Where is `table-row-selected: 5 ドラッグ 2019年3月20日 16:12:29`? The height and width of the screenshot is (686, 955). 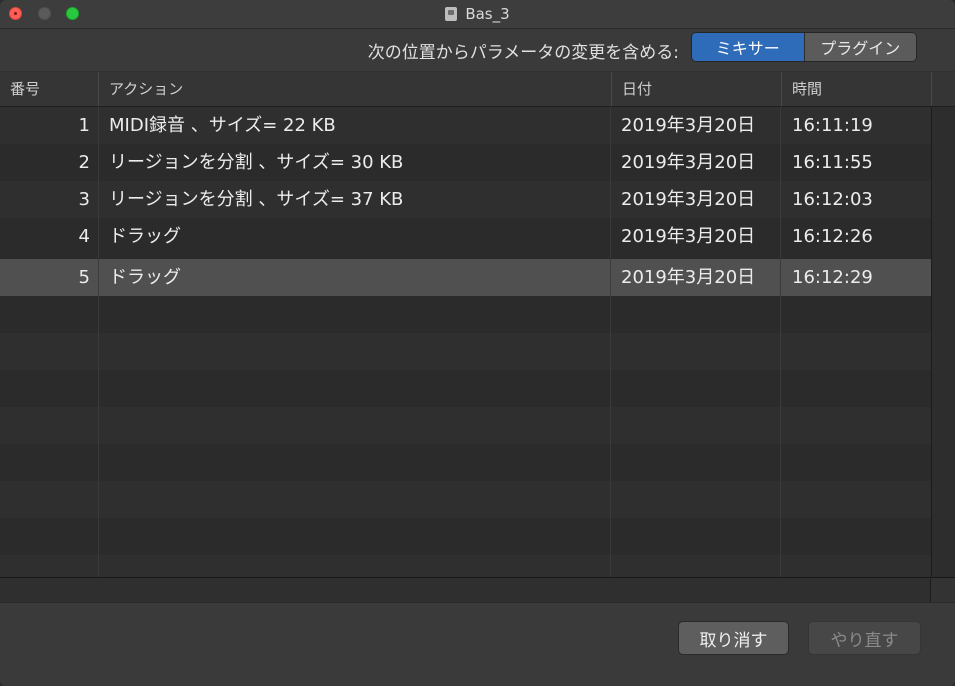 table-row-selected: 5 ドラッグ 2019年3月20日 16:12:29 is located at coordinates (465, 277).